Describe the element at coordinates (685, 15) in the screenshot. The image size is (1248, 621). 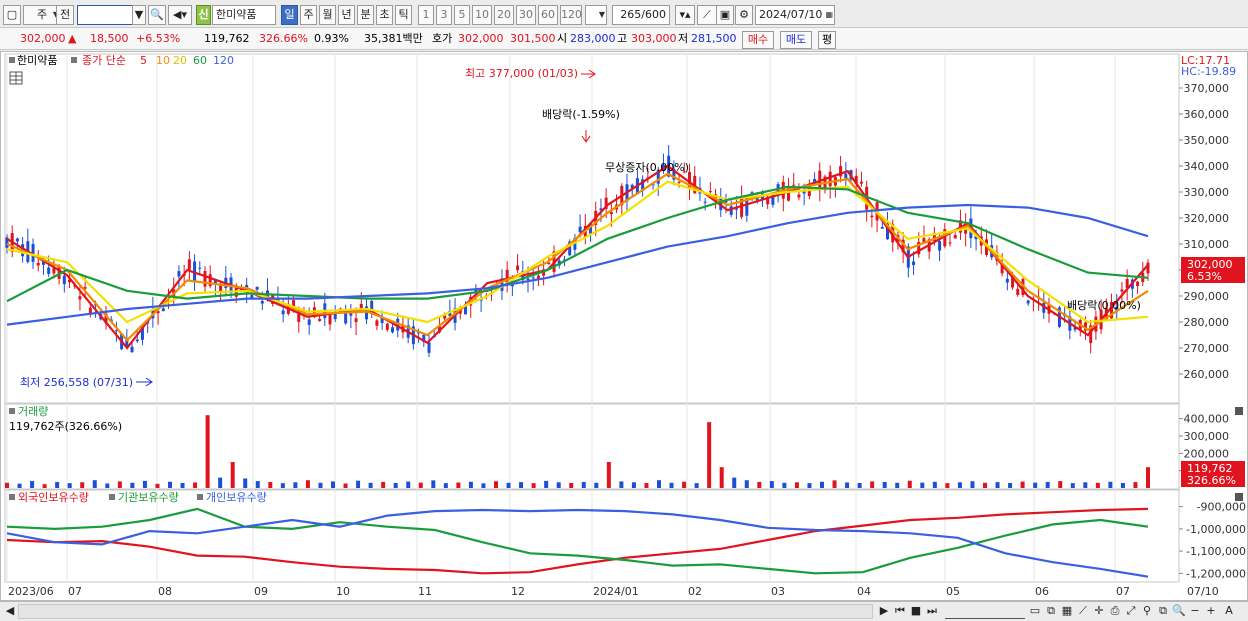
I see `indicator-icon: ▾▴` at that location.